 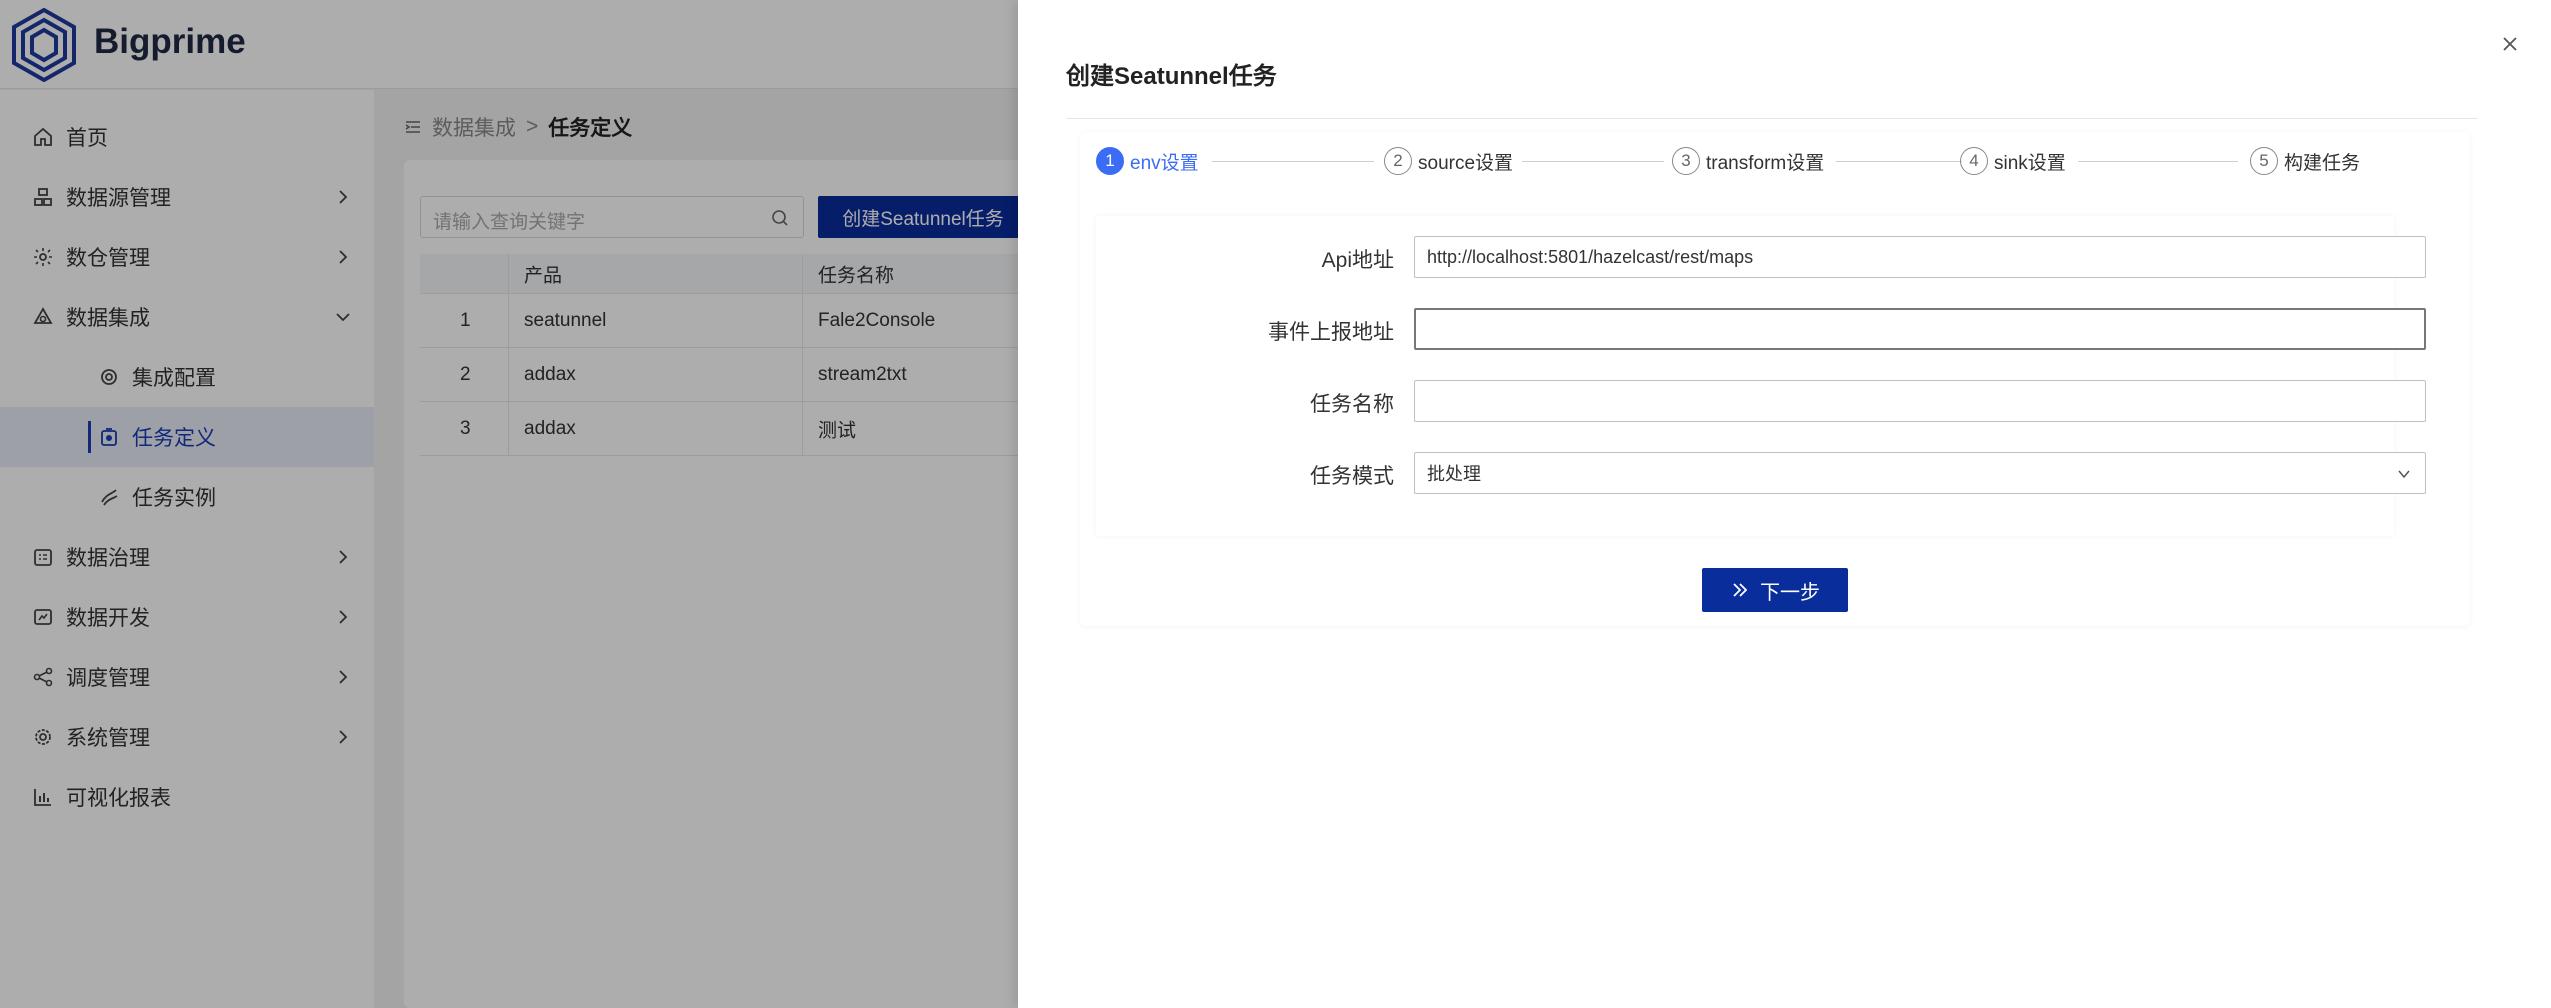 I want to click on step-number: 4, so click(x=1974, y=161).